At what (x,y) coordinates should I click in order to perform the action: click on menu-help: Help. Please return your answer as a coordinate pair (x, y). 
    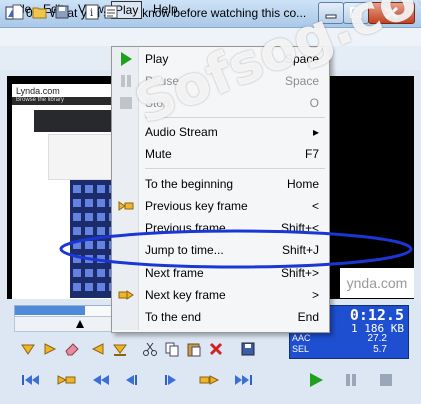
    Looking at the image, I should click on (165, 9).